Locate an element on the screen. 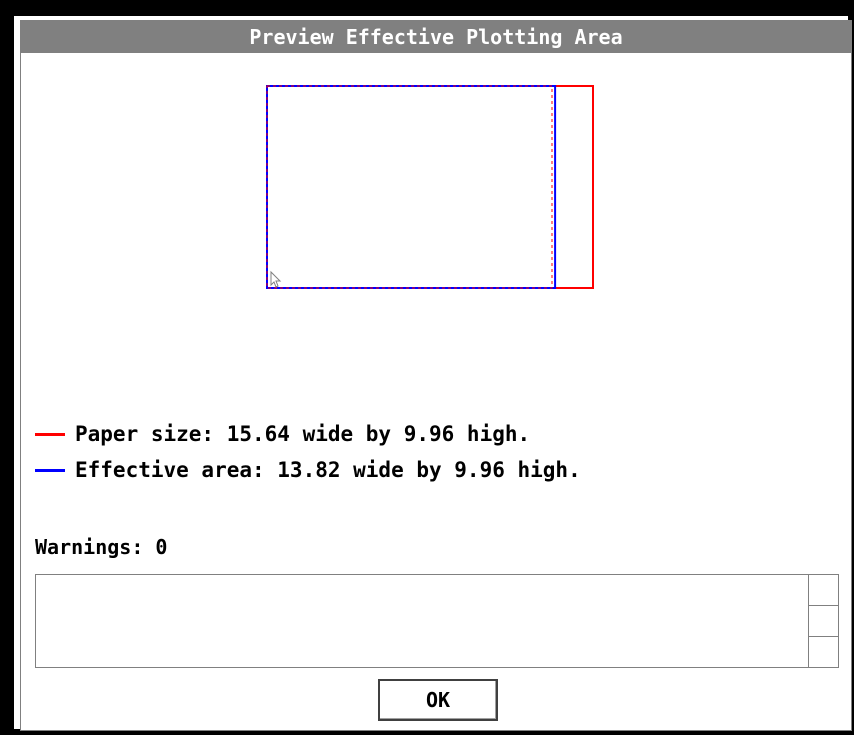 The width and height of the screenshot is (854, 735). effective-area-text: Effective area: 13.82 wide by 9.96 high. is located at coordinates (328, 470).